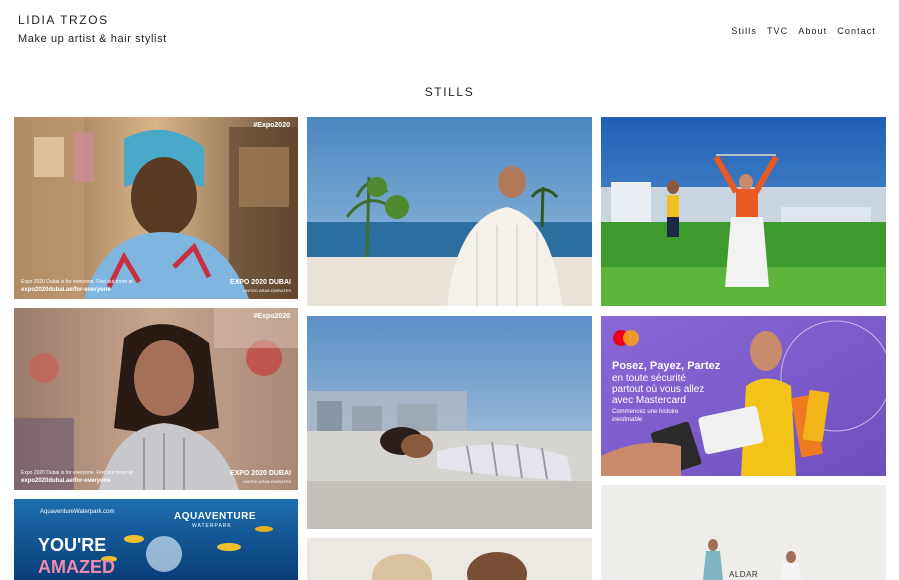  What do you see at coordinates (856, 31) in the screenshot?
I see `nav-link-contact: Contact` at bounding box center [856, 31].